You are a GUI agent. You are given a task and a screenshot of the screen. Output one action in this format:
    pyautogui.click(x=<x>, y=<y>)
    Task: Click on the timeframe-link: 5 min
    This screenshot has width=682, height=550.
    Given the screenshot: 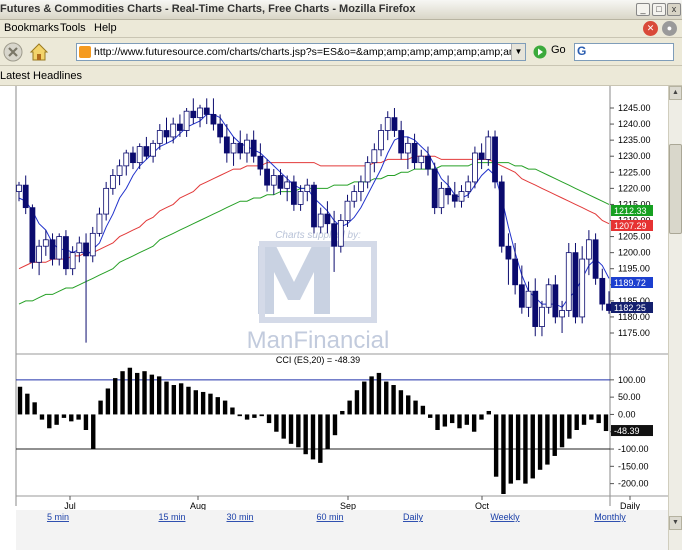 What is the action you would take?
    pyautogui.click(x=58, y=517)
    